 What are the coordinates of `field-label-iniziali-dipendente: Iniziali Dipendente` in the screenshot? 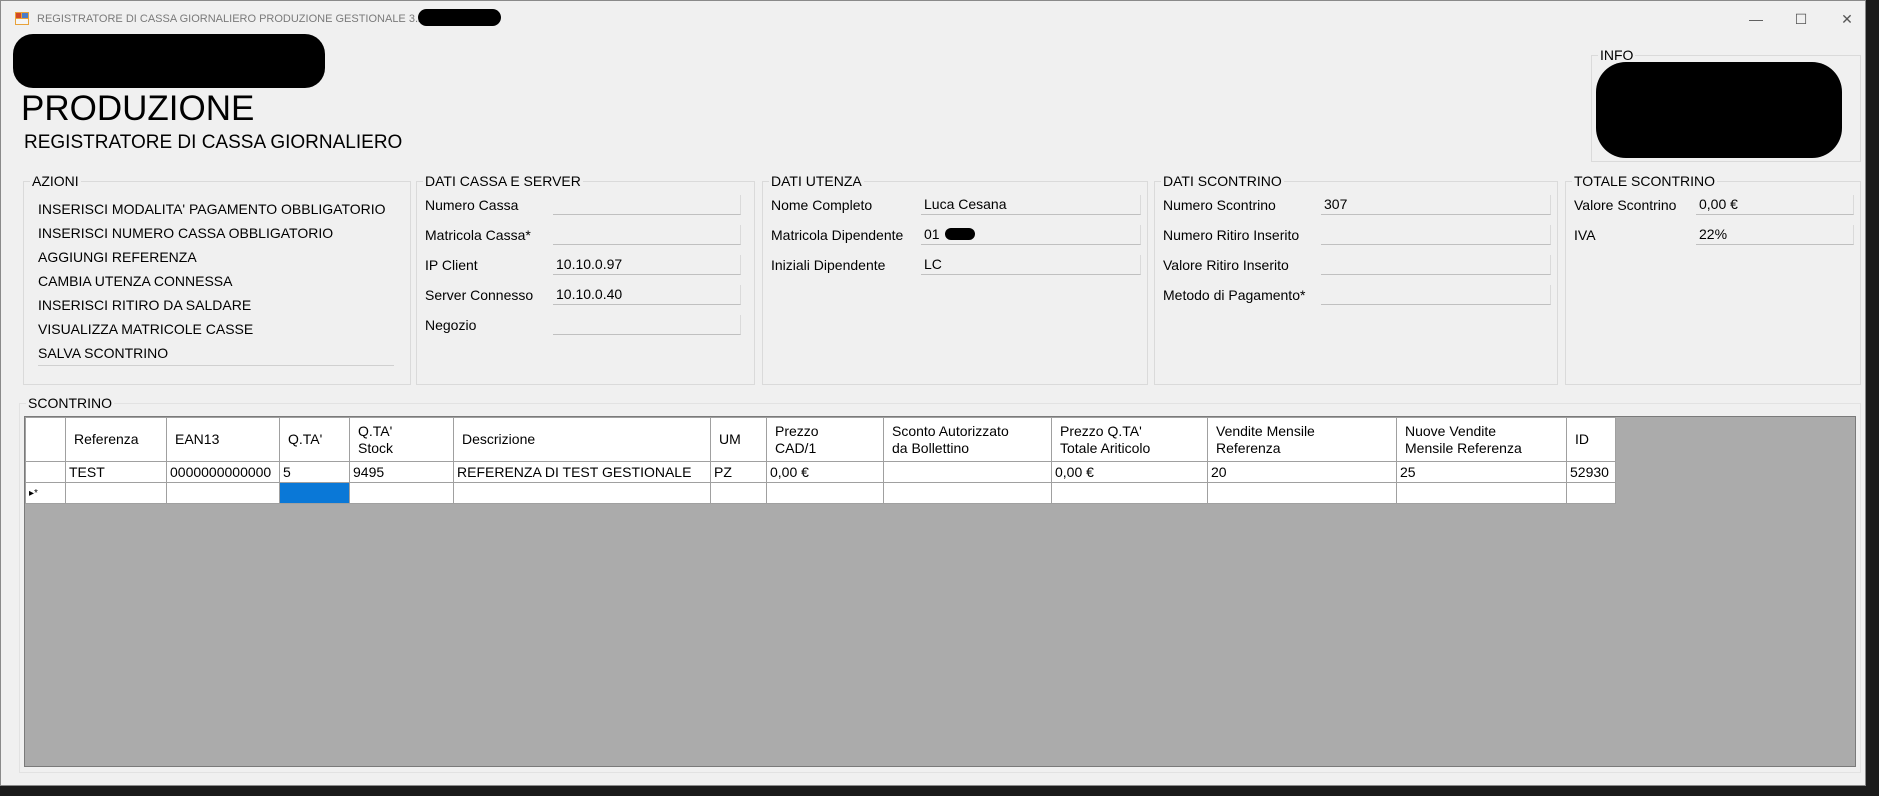 It's located at (828, 265).